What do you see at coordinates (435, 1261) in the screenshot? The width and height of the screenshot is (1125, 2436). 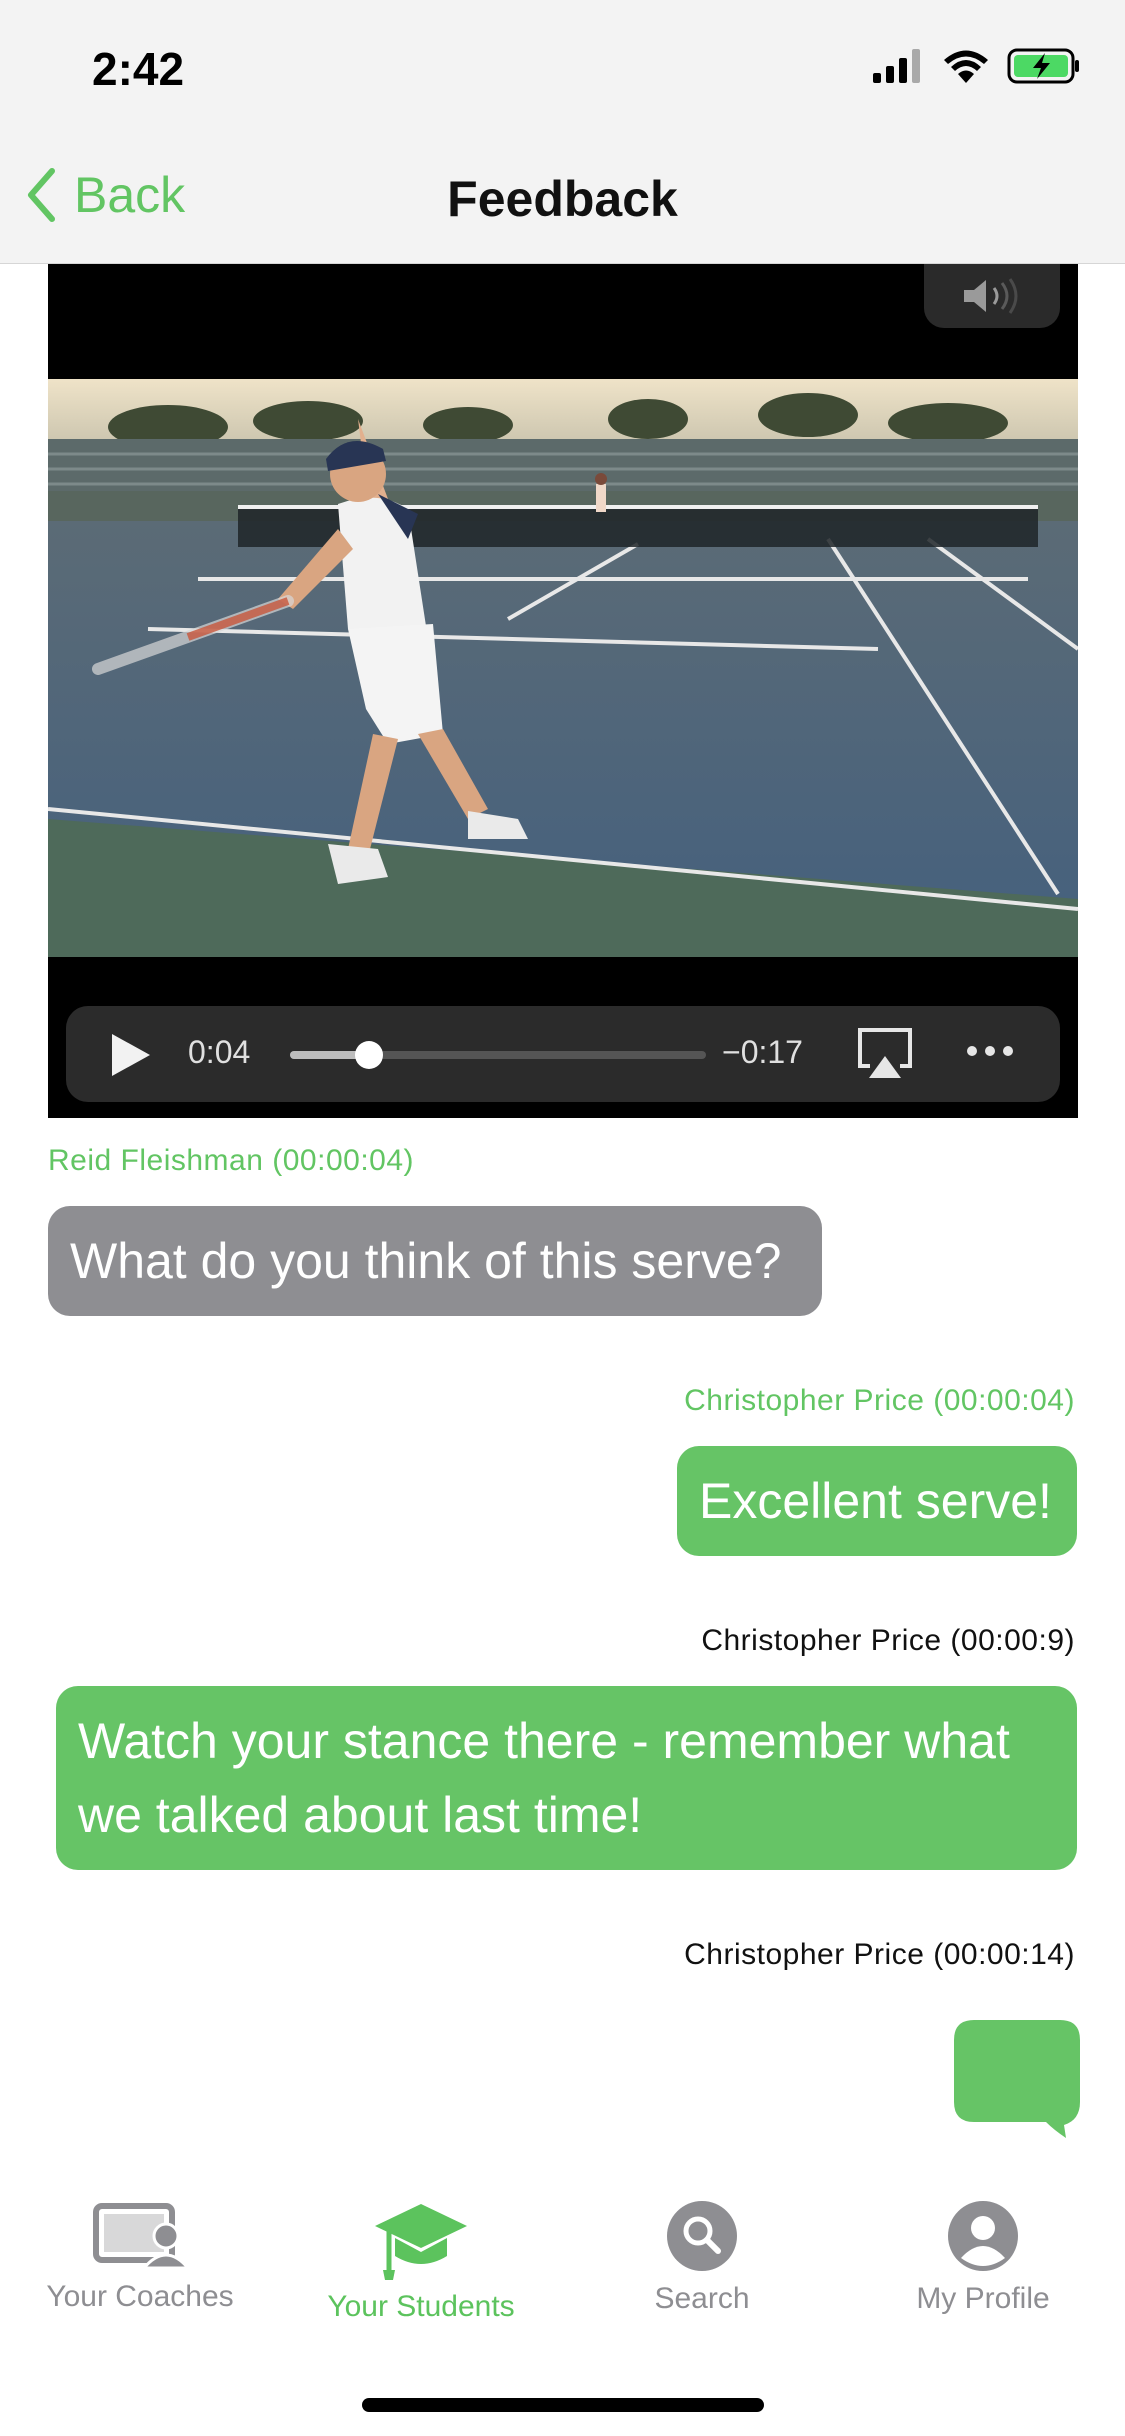 I see `message-bubble-incoming: What do you think of this serve?` at bounding box center [435, 1261].